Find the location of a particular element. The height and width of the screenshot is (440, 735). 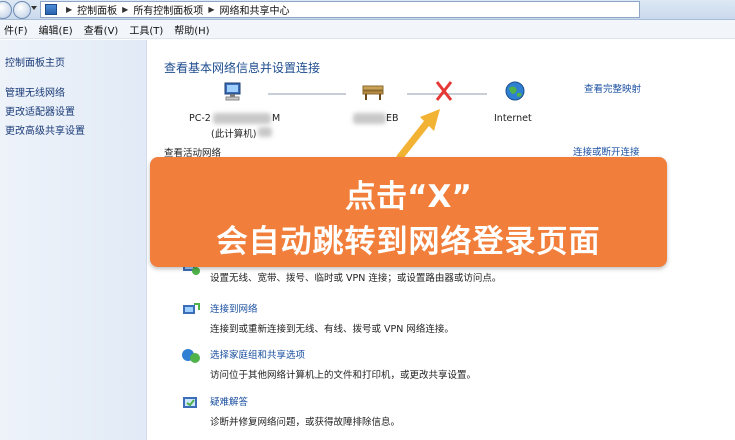

this-computer-label: (此计算机) is located at coordinates (234, 134).